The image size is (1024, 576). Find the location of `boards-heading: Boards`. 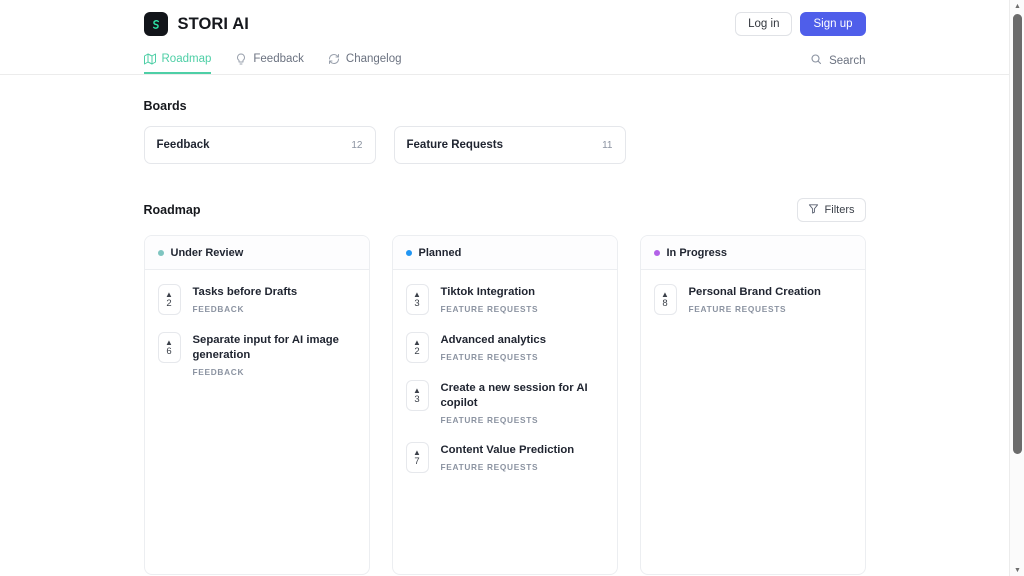

boards-heading: Boards is located at coordinates (165, 106).